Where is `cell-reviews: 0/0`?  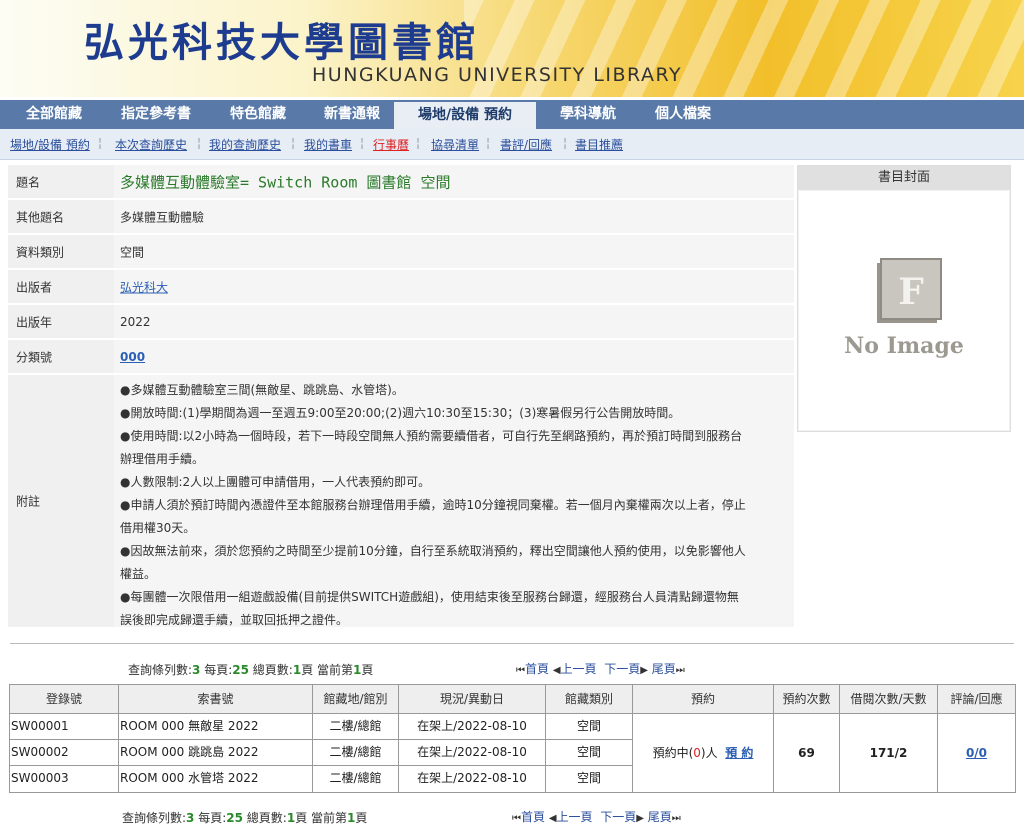 cell-reviews: 0/0 is located at coordinates (976, 753).